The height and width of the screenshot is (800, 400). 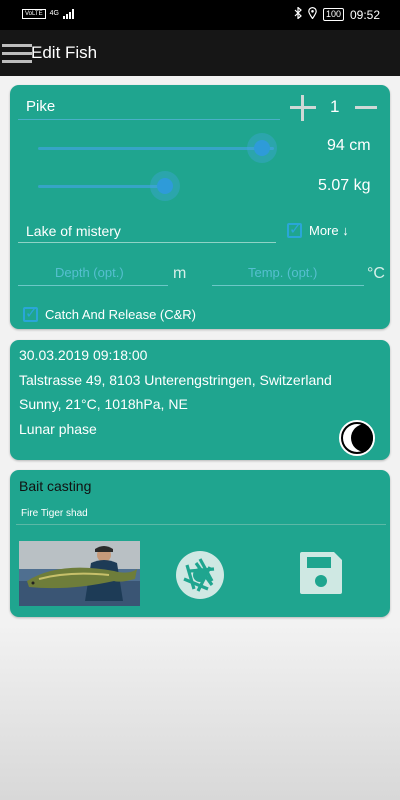 I want to click on page-title: Edit Fish, so click(x=64, y=52).